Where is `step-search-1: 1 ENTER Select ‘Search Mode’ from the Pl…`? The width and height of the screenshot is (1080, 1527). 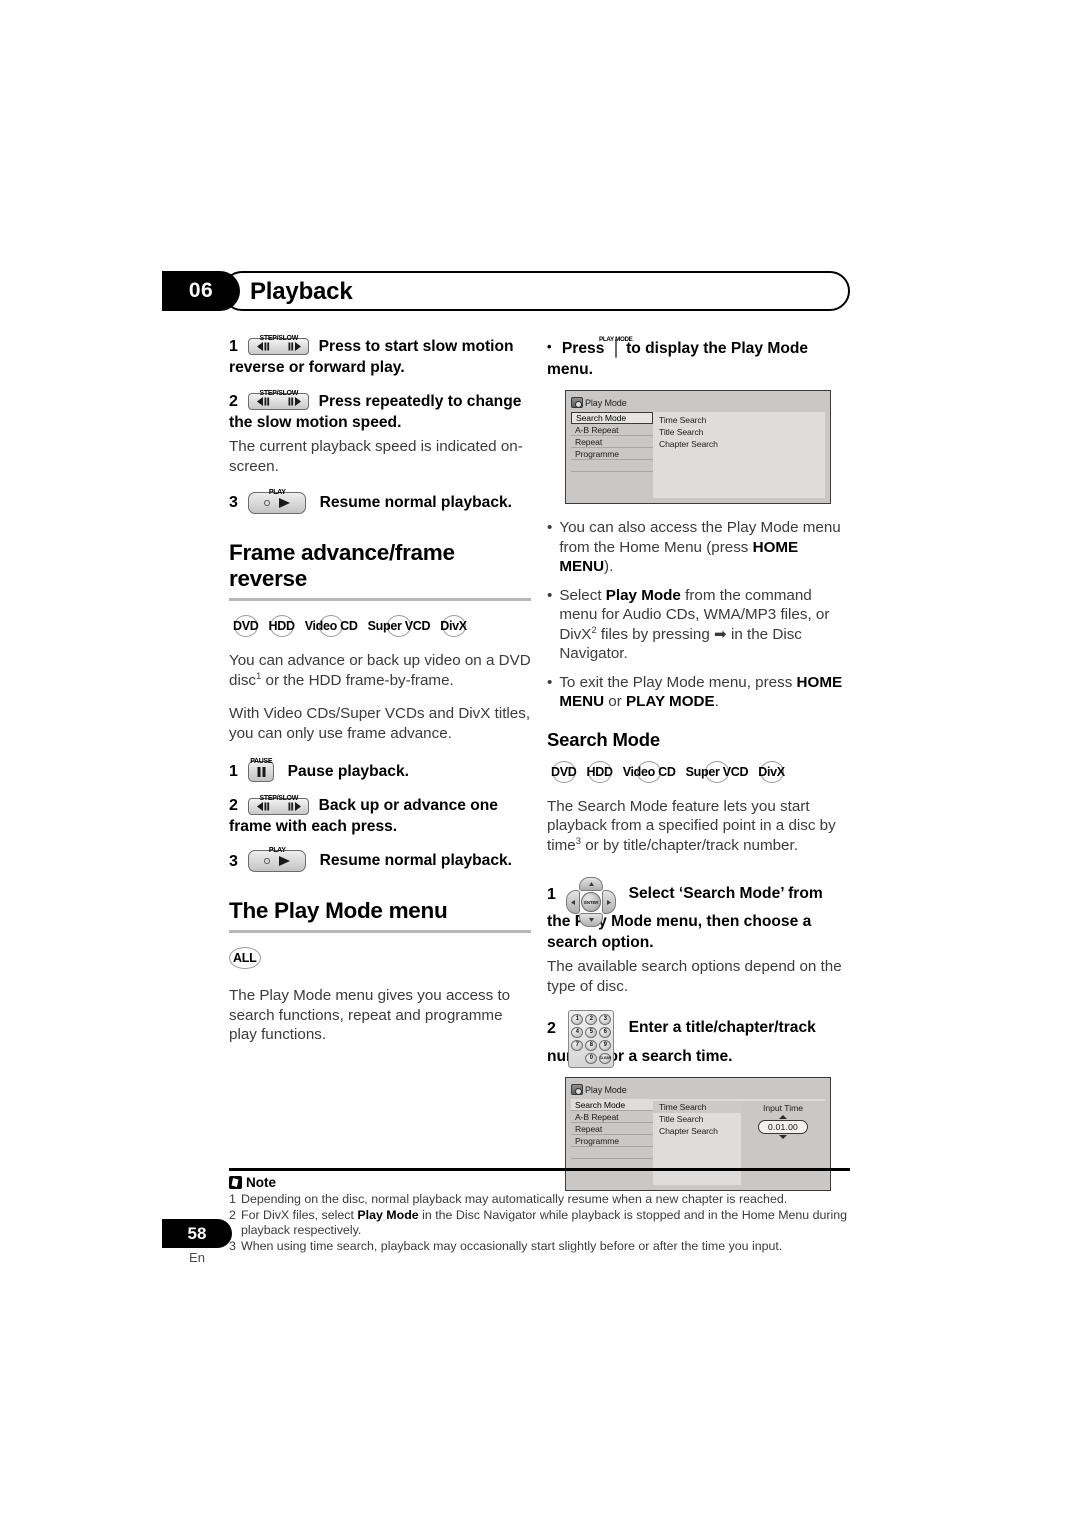
step-search-1: 1 ENTER Select ‘Search Mode’ from the Pl… is located at coordinates (698, 915).